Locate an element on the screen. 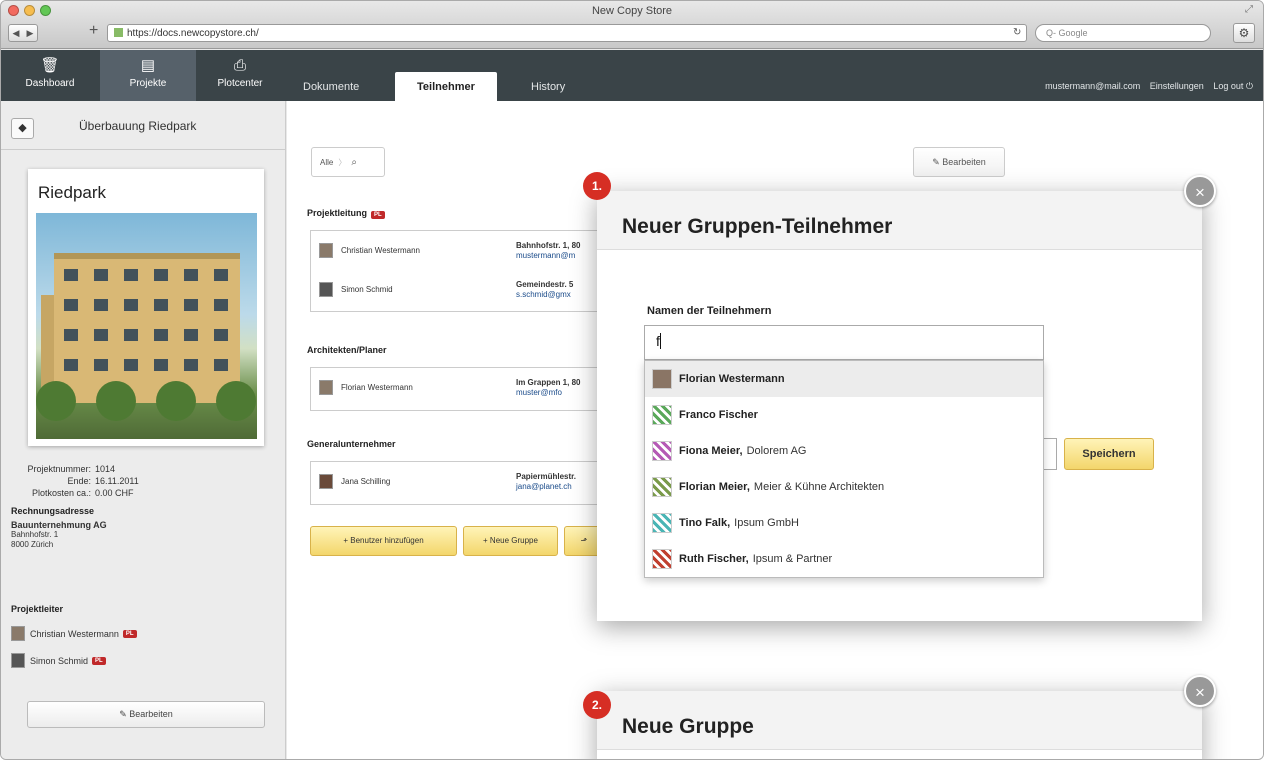 The width and height of the screenshot is (1264, 760). dialog-title: Neue Gruppe is located at coordinates (899, 720).